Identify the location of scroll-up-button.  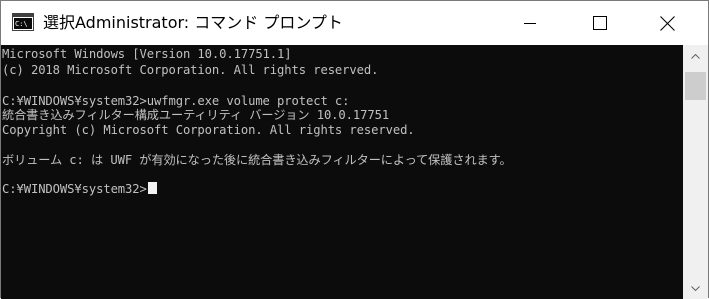
(695, 56).